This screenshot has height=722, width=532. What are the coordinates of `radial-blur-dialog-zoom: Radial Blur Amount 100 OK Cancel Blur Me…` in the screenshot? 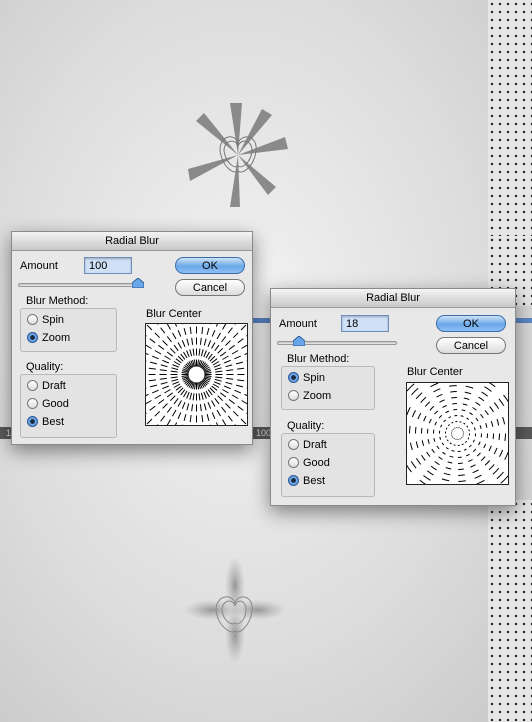 It's located at (139, 338).